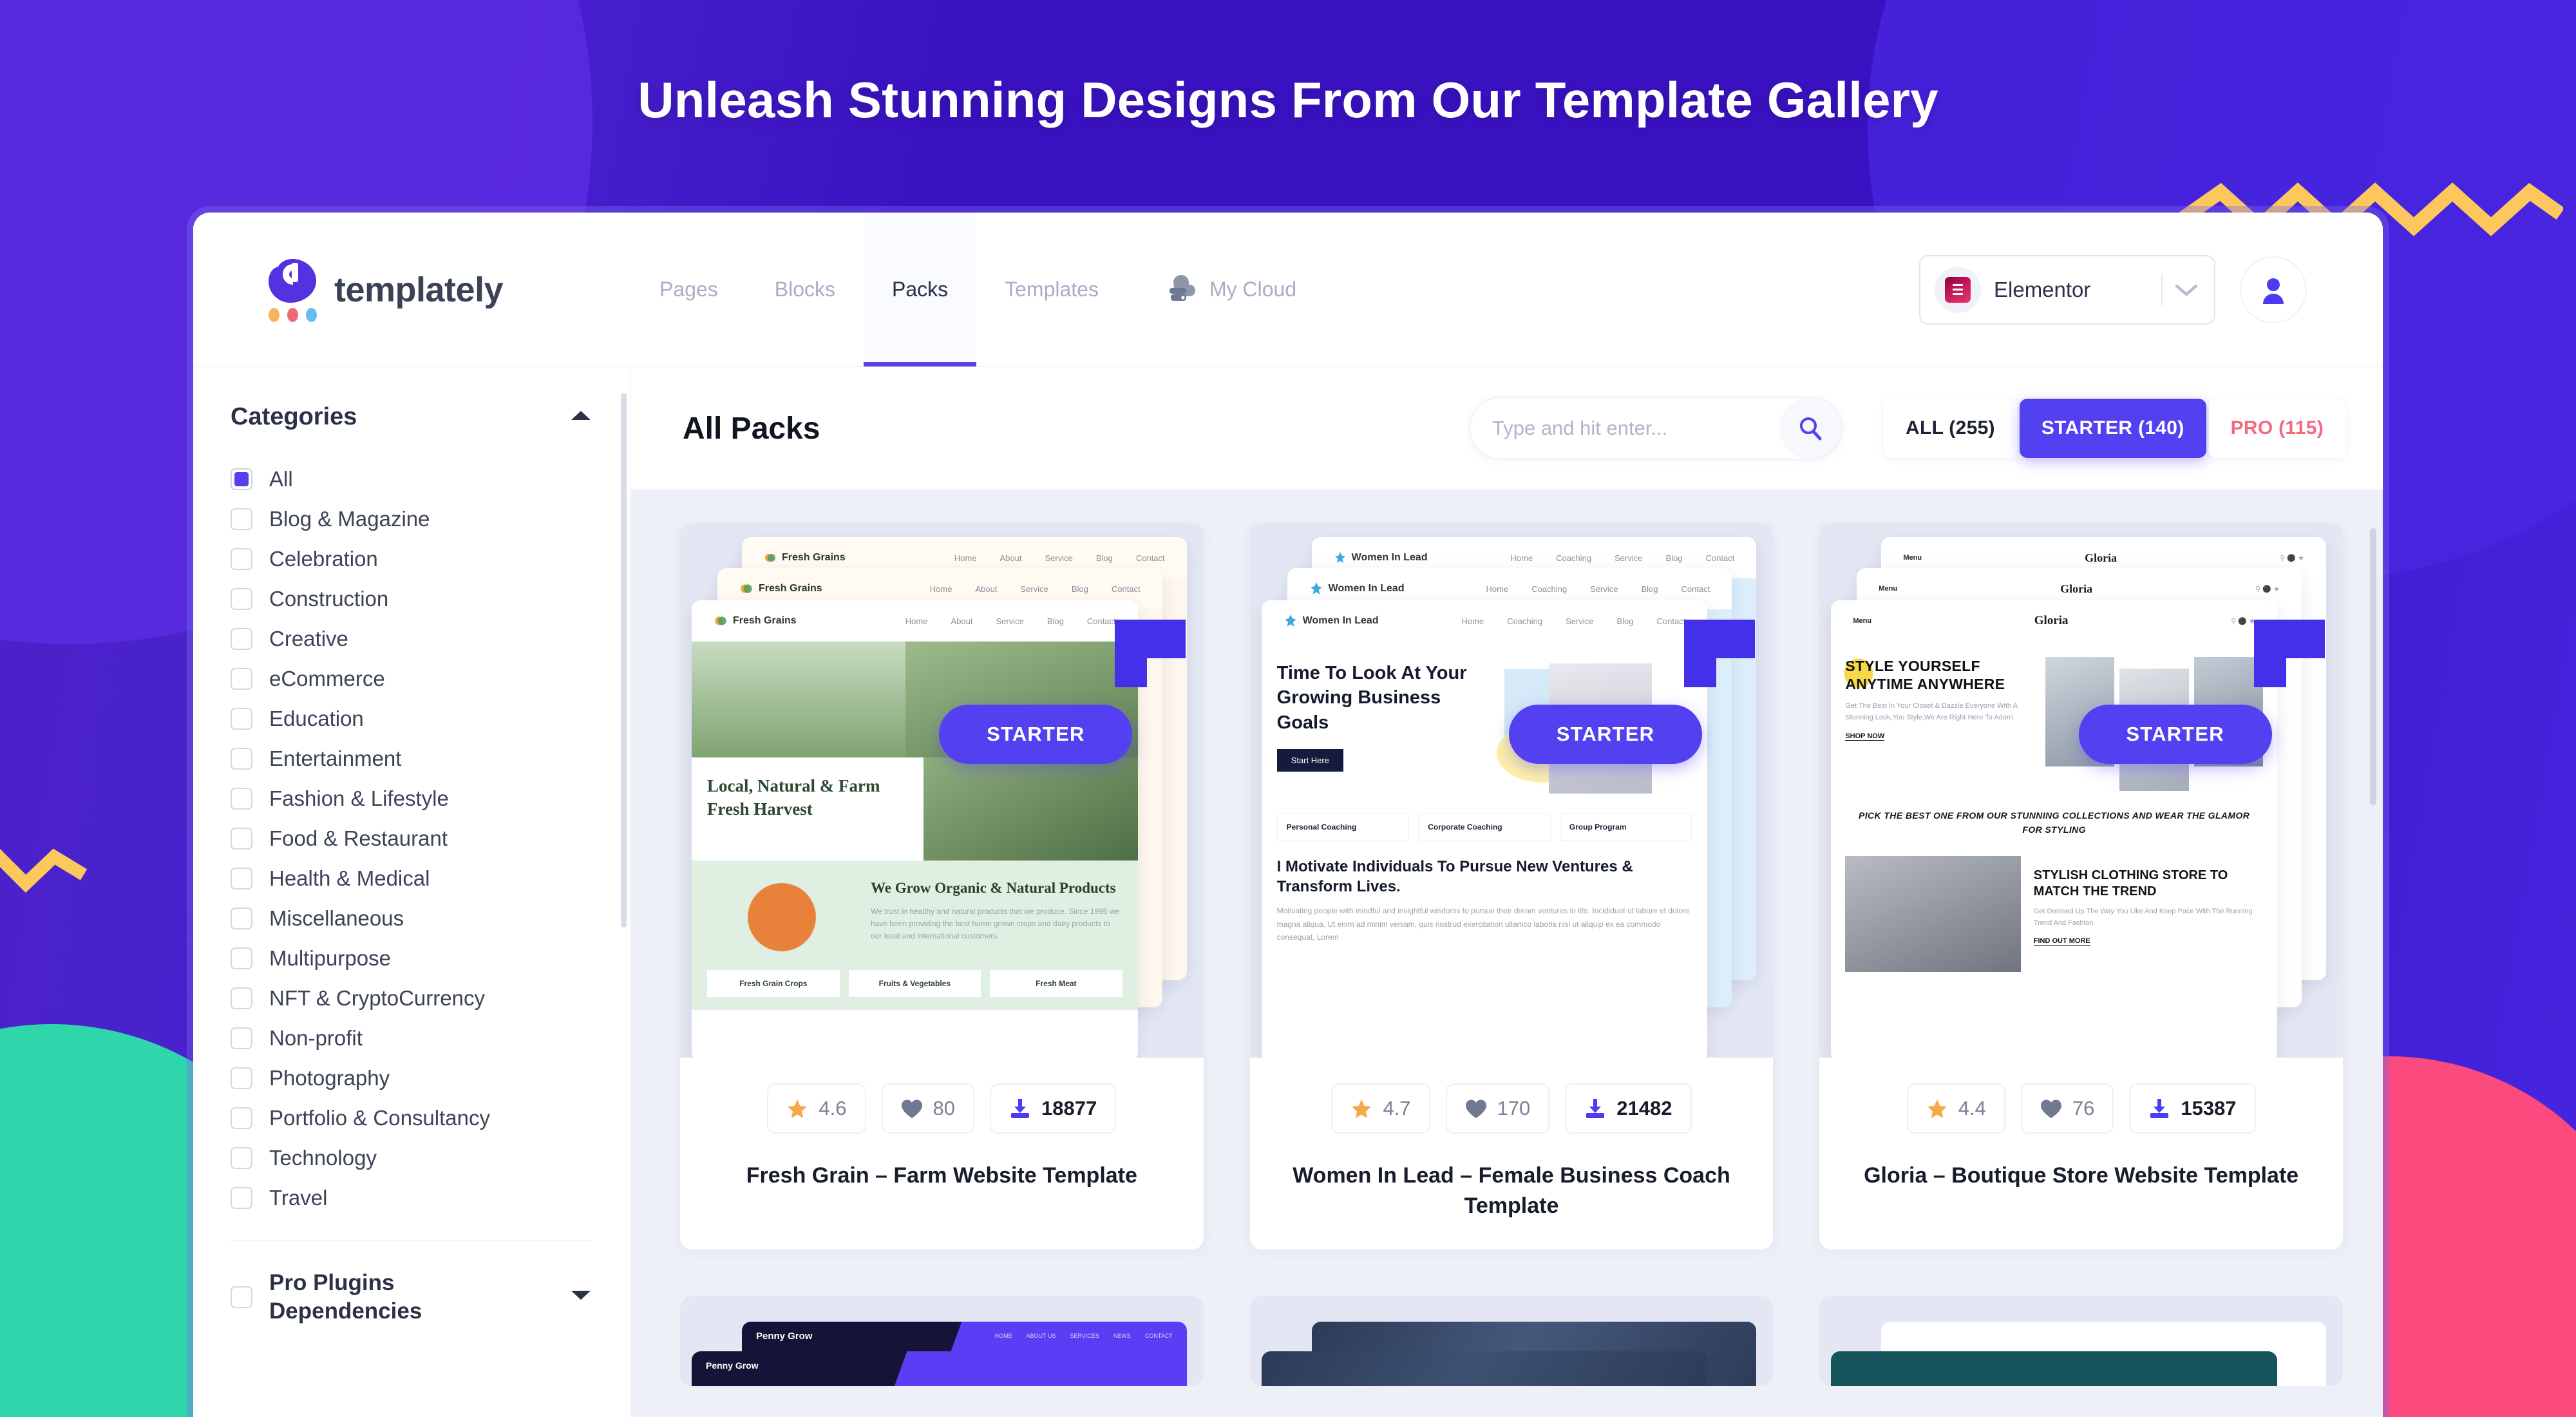  Describe the element at coordinates (412, 417) in the screenshot. I see `categories-header: Categories` at that location.